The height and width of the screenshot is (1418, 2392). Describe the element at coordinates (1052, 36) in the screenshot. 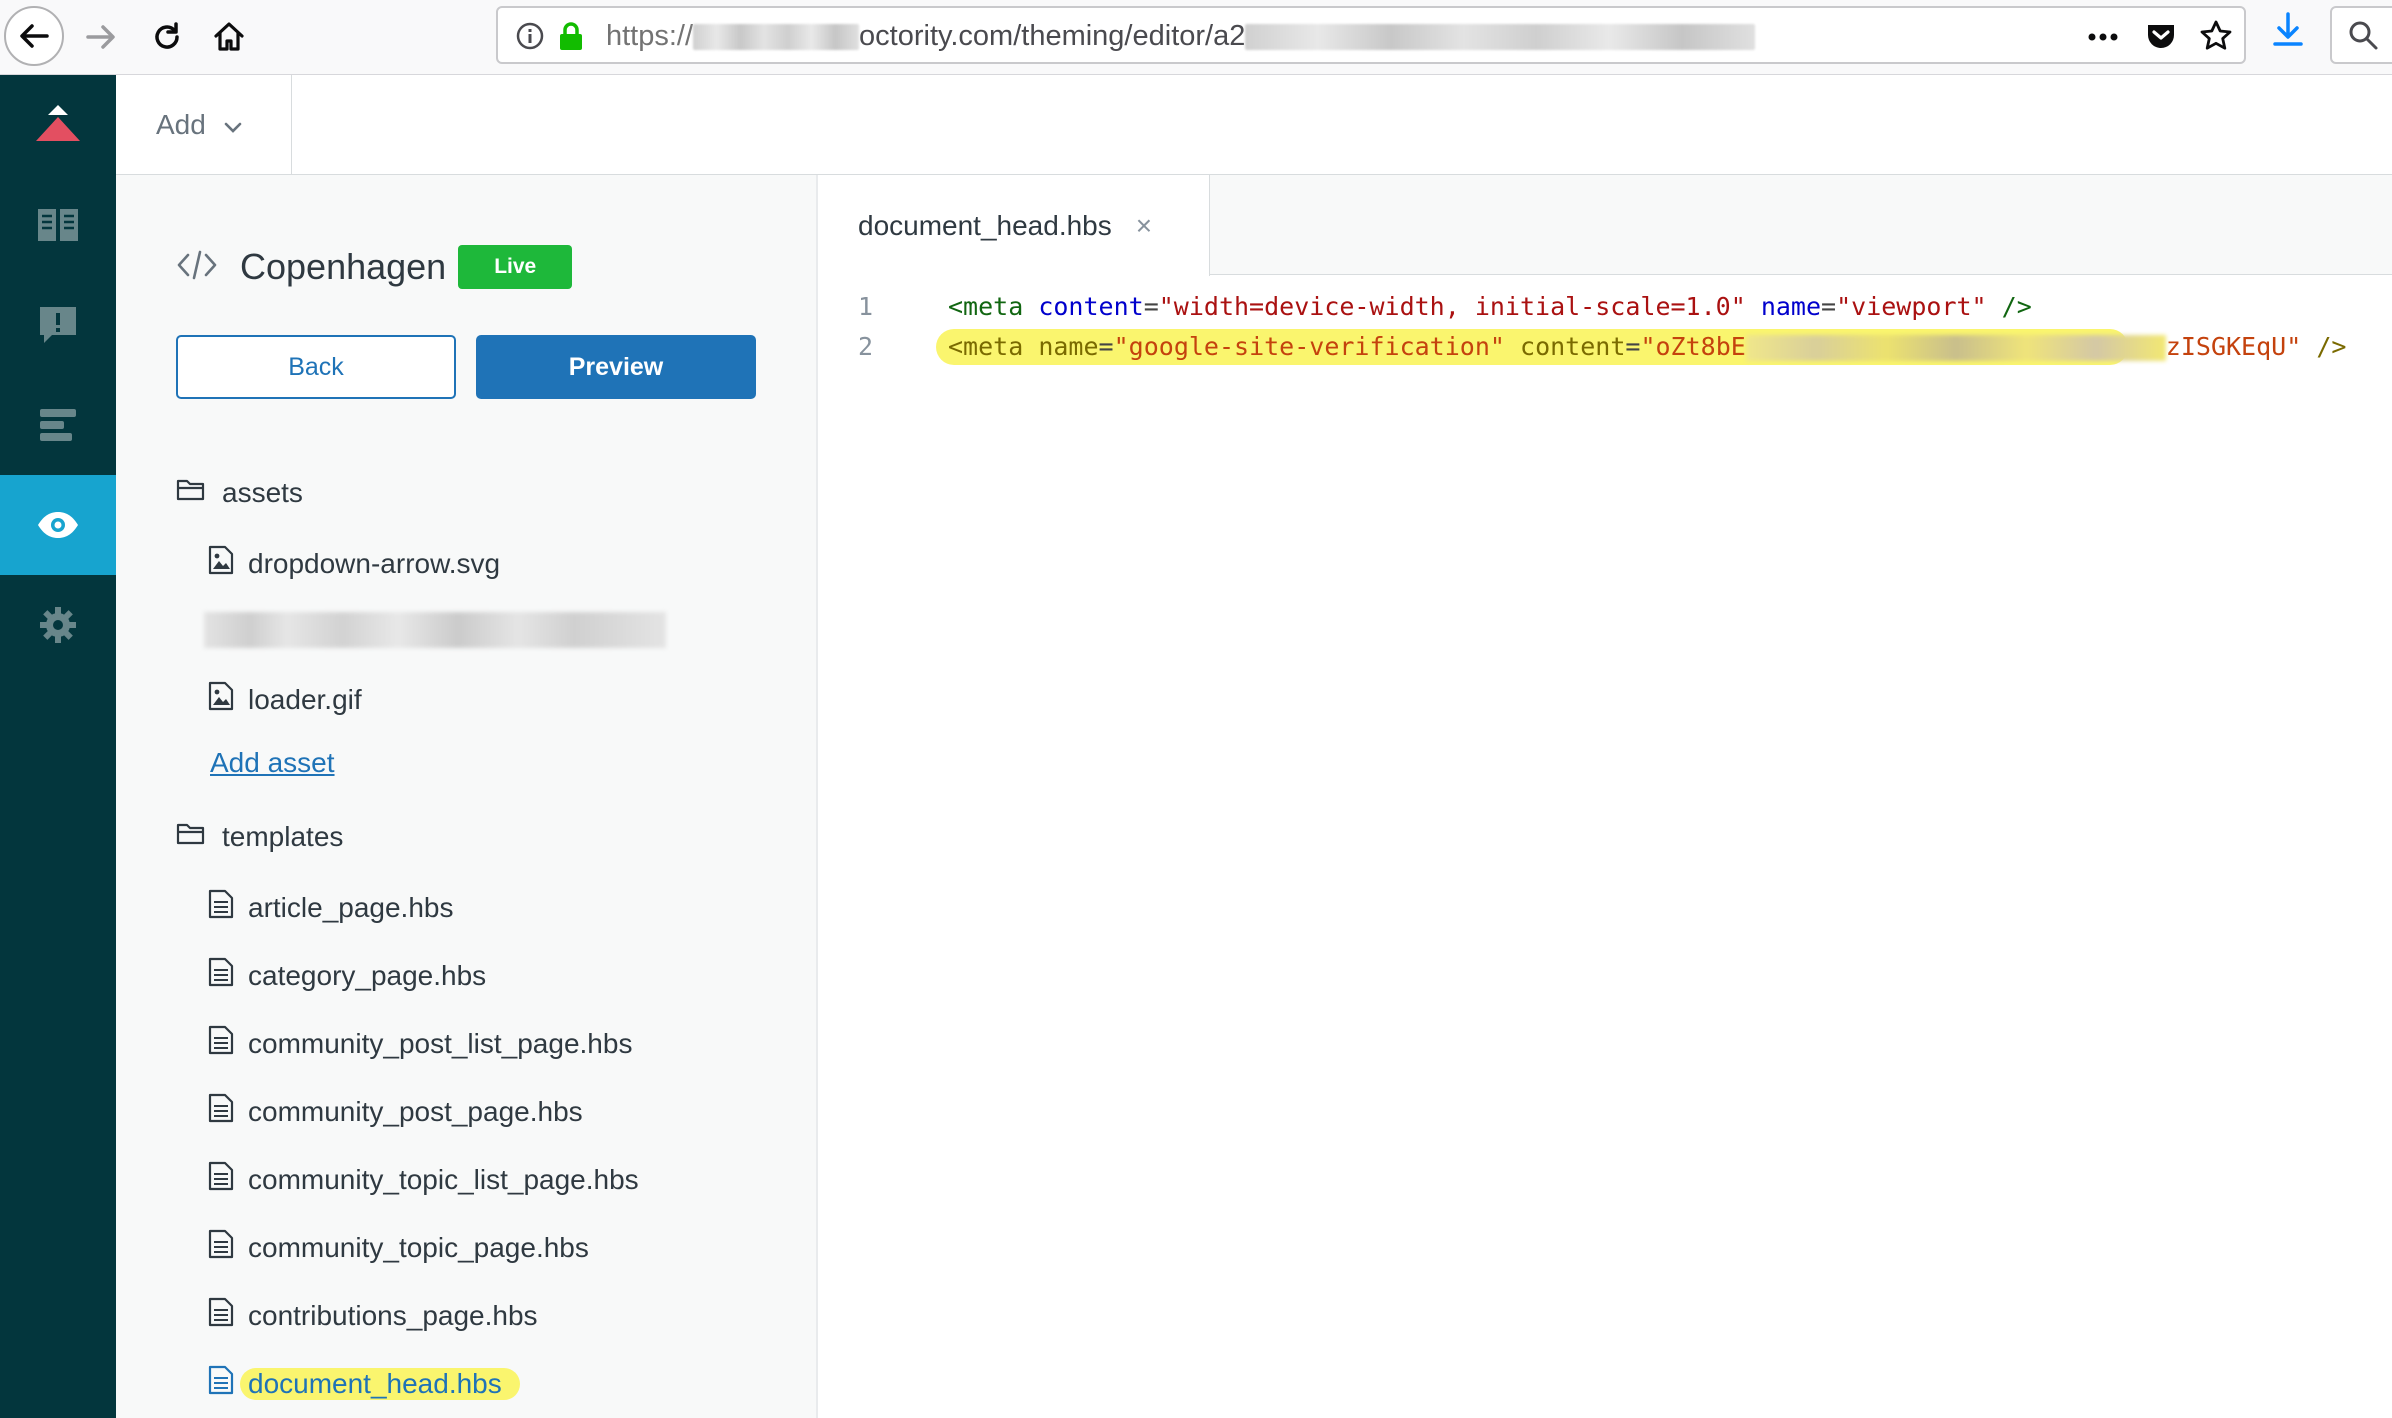

I see `url-domain: octority.com/theming/editor/a2` at that location.